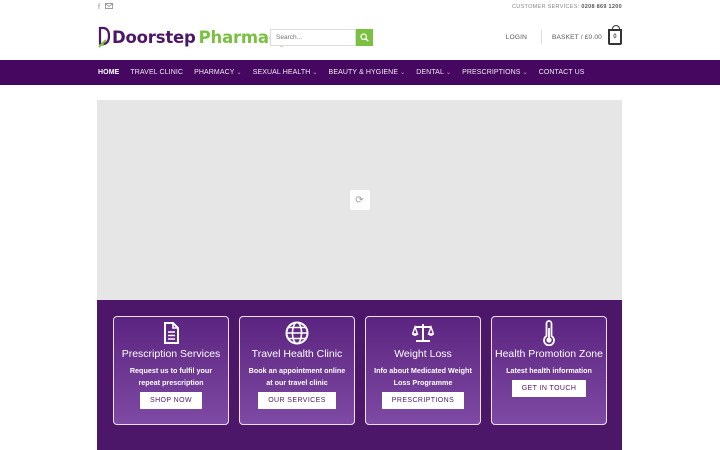 The height and width of the screenshot is (450, 720). I want to click on header-divider, so click(541, 37).